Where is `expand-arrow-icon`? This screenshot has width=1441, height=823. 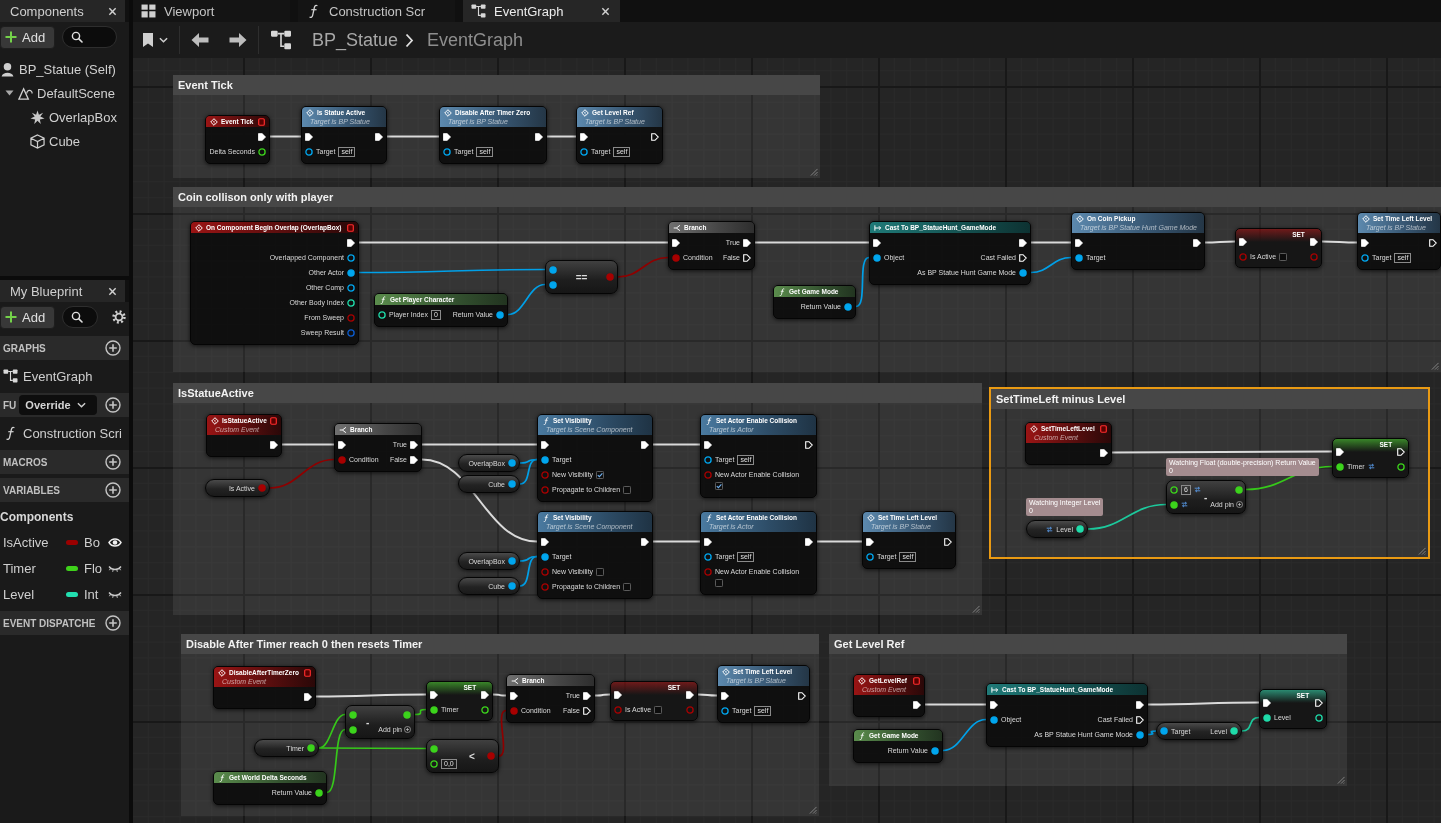
expand-arrow-icon is located at coordinates (9, 93).